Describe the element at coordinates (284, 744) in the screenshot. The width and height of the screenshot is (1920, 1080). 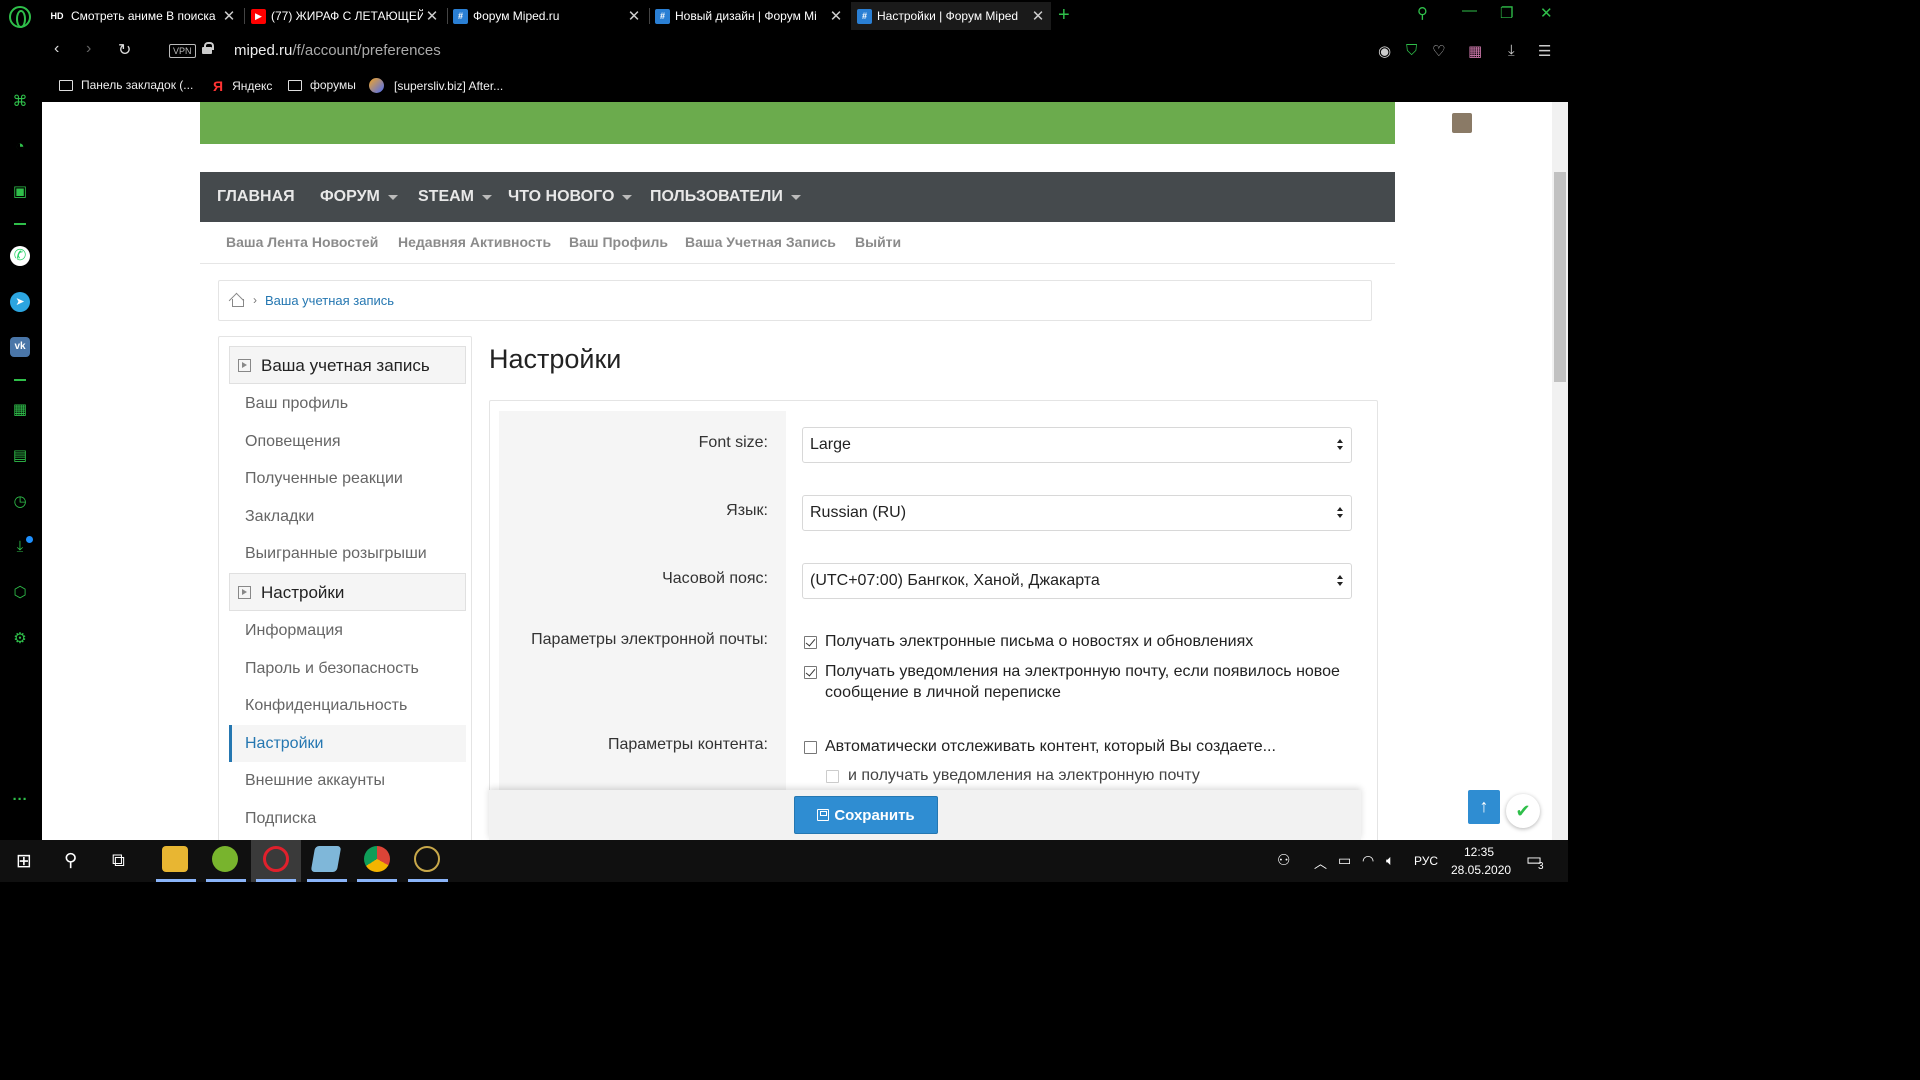
I see `menu-item-preferences: Настройки` at that location.